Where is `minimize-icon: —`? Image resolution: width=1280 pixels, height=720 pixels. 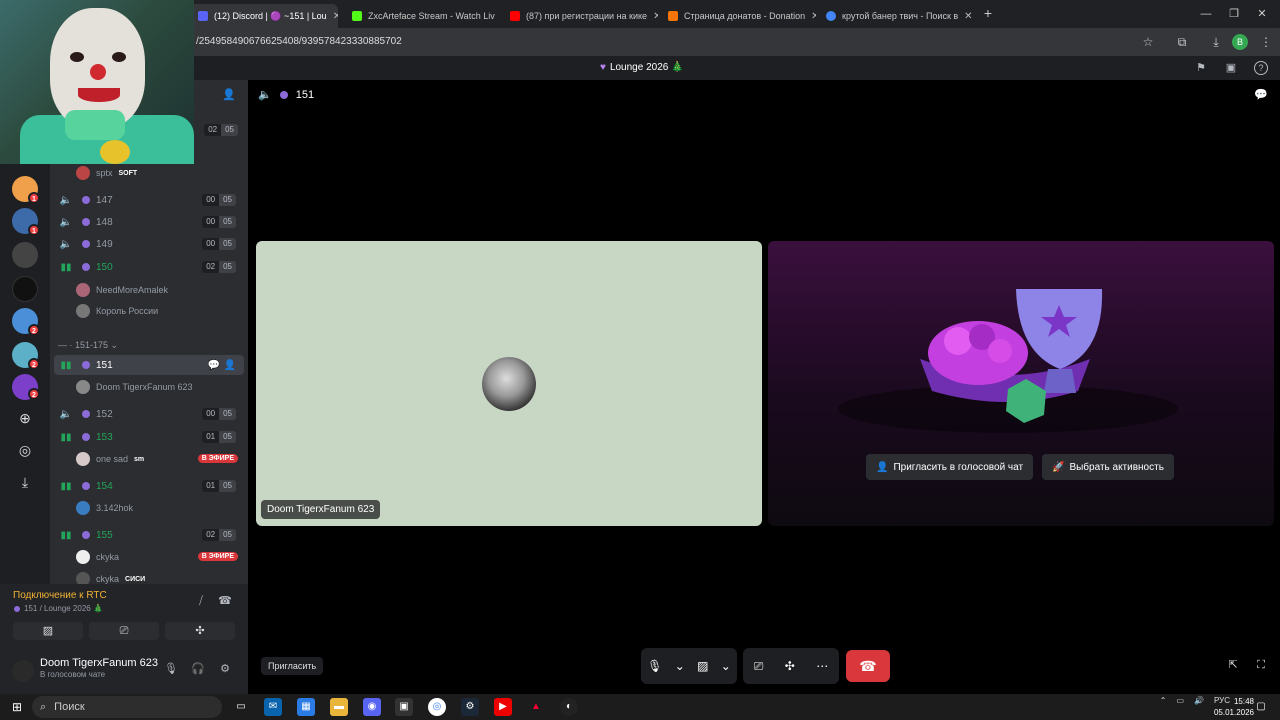 minimize-icon: — is located at coordinates (1206, 14).